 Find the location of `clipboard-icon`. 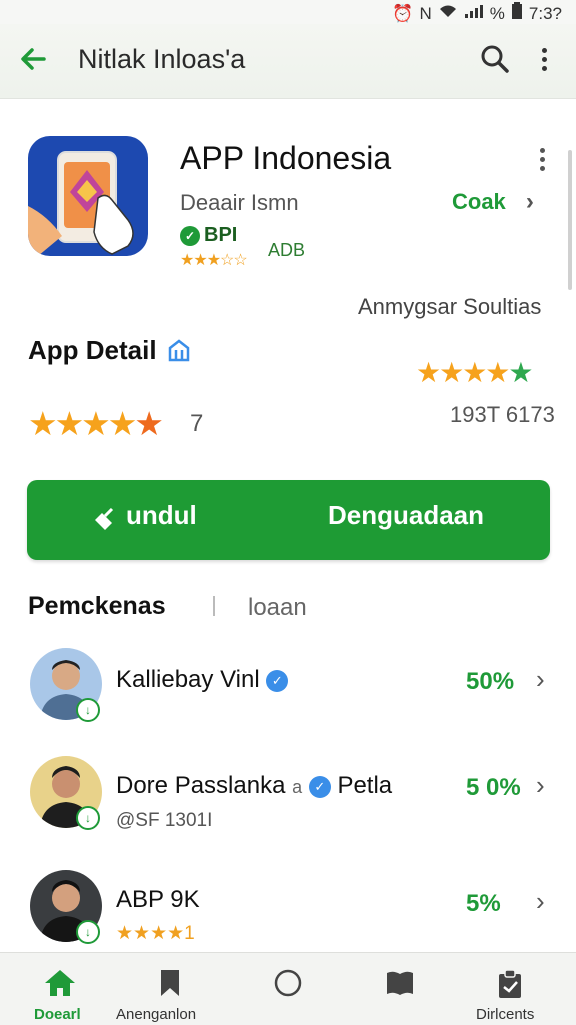

clipboard-icon is located at coordinates (510, 983).